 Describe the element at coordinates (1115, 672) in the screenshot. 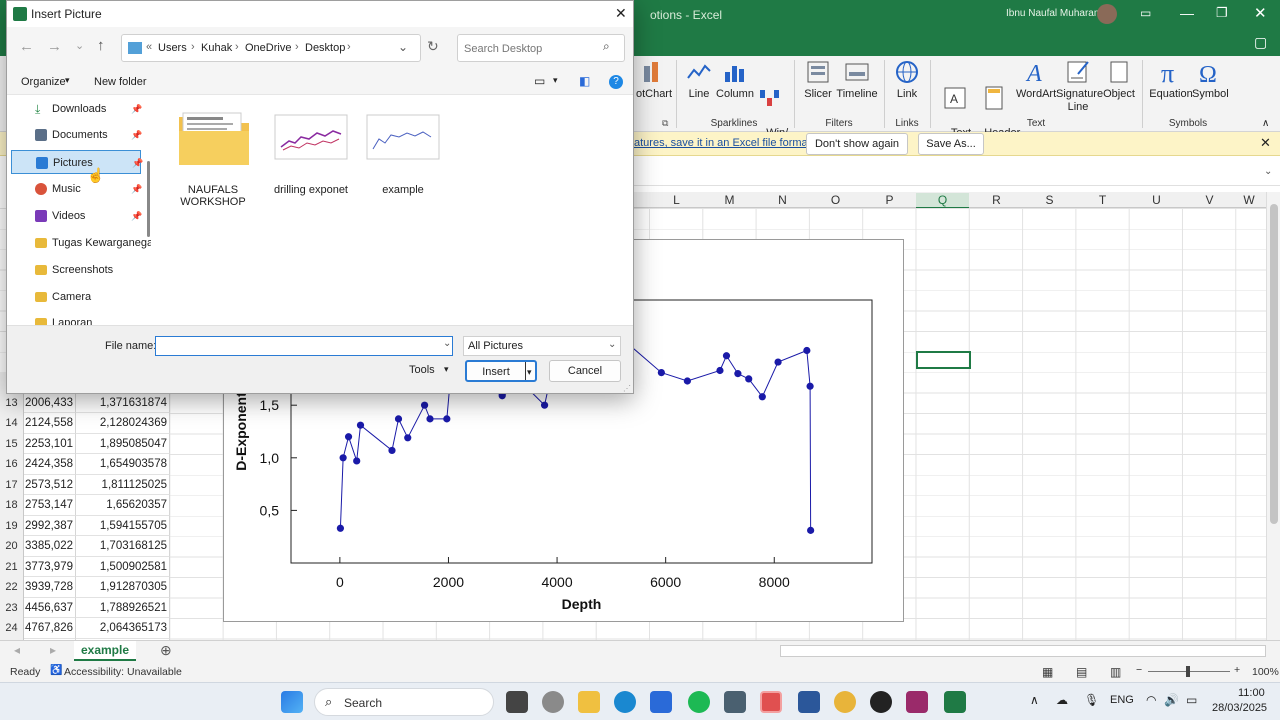

I see `page-break-icon: ▥` at that location.